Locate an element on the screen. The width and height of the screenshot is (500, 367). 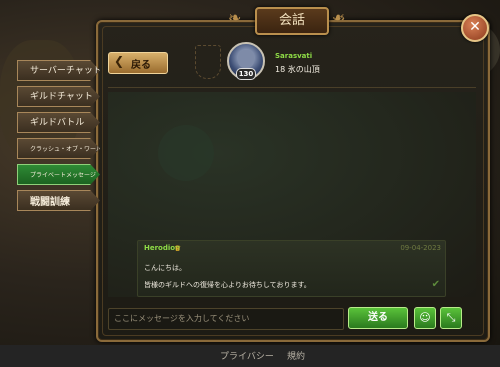
window-title-plate: 会話 is located at coordinates (292, 21).